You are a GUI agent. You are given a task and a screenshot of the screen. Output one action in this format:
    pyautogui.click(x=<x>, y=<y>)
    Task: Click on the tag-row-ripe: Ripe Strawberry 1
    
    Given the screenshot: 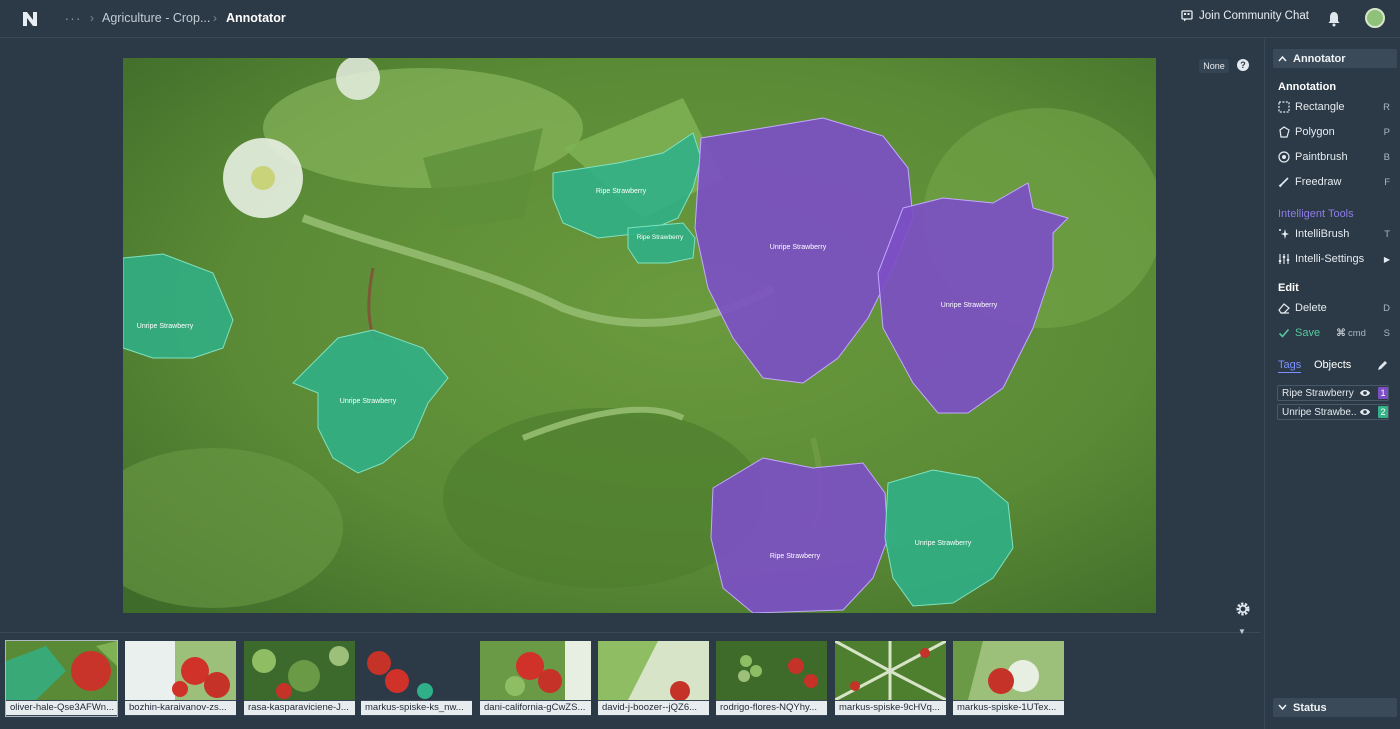 What is the action you would take?
    pyautogui.click(x=1333, y=393)
    